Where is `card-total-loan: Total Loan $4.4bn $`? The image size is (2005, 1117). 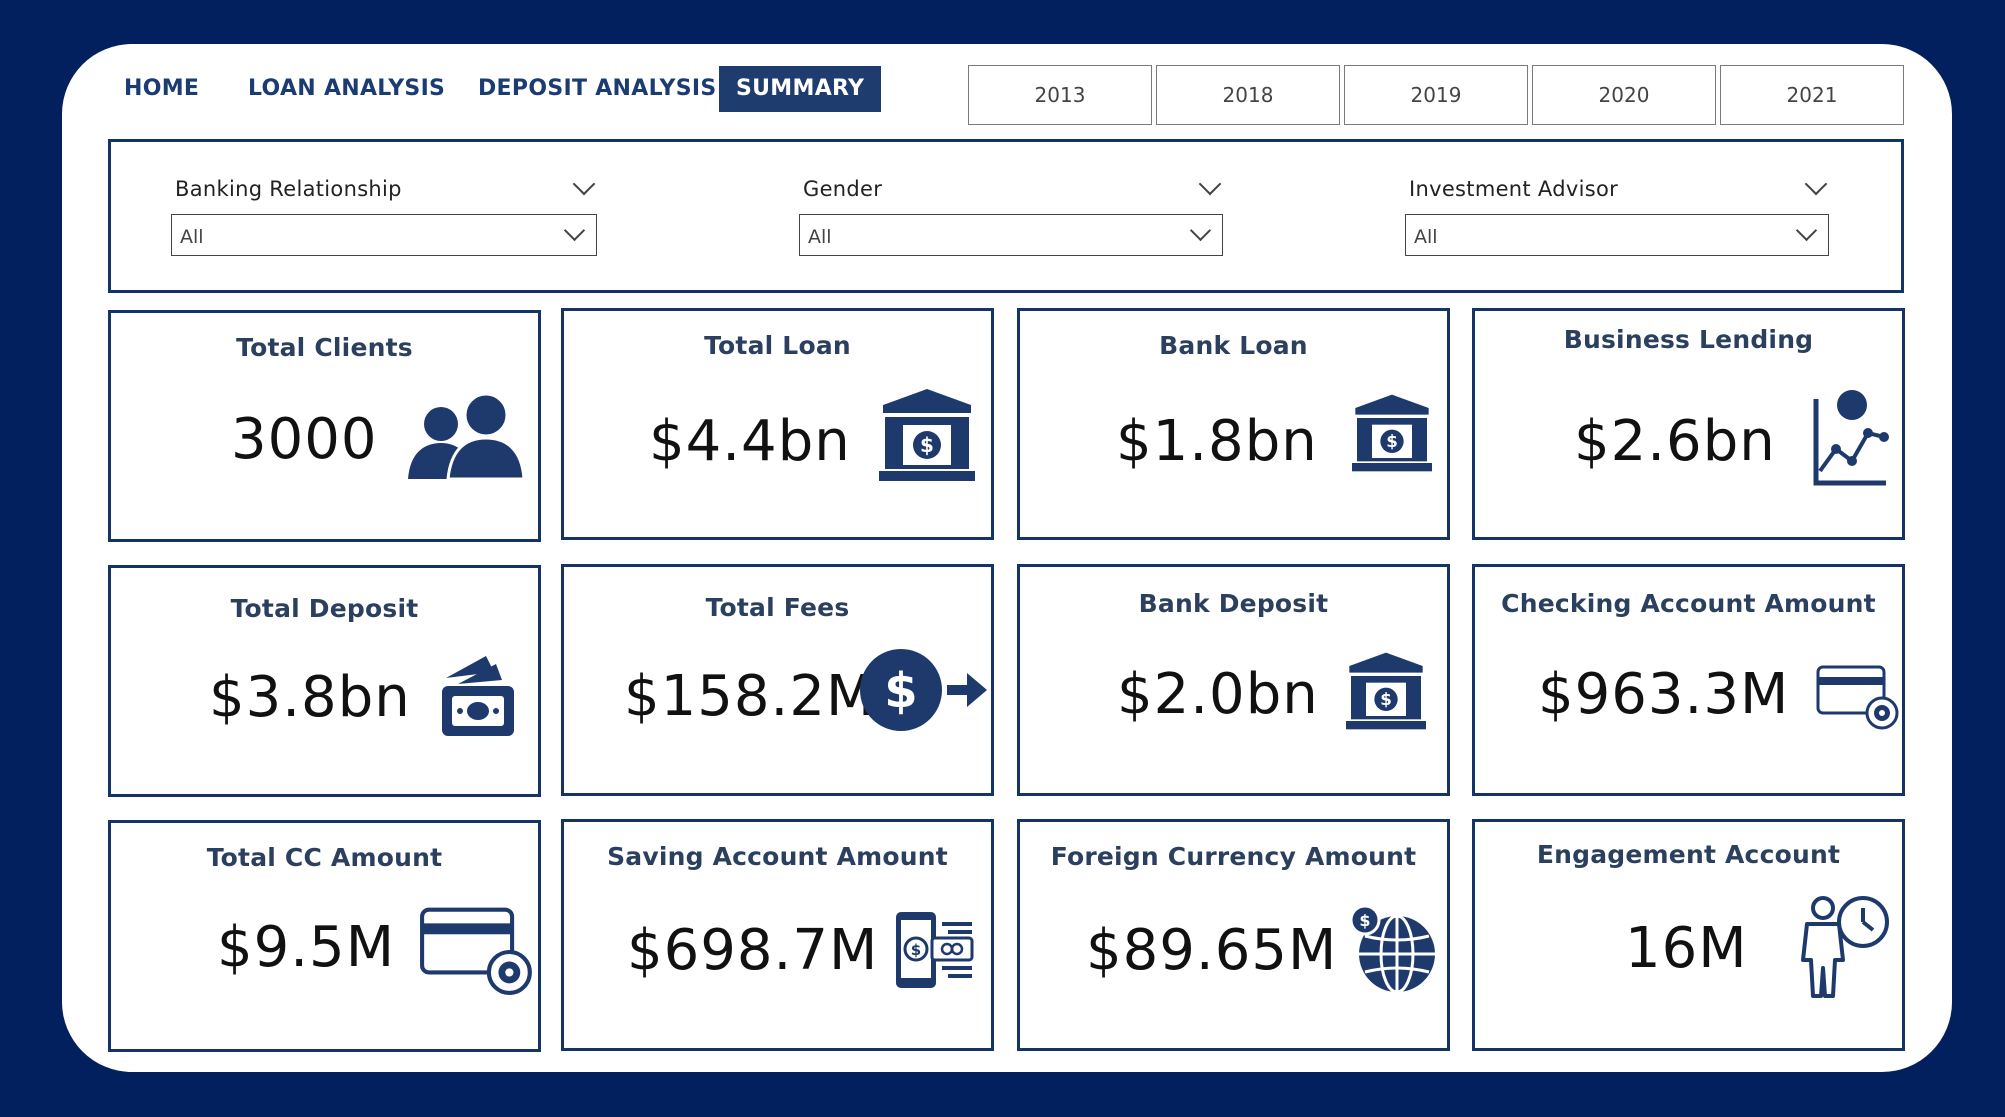 card-total-loan: Total Loan $4.4bn $ is located at coordinates (777, 424).